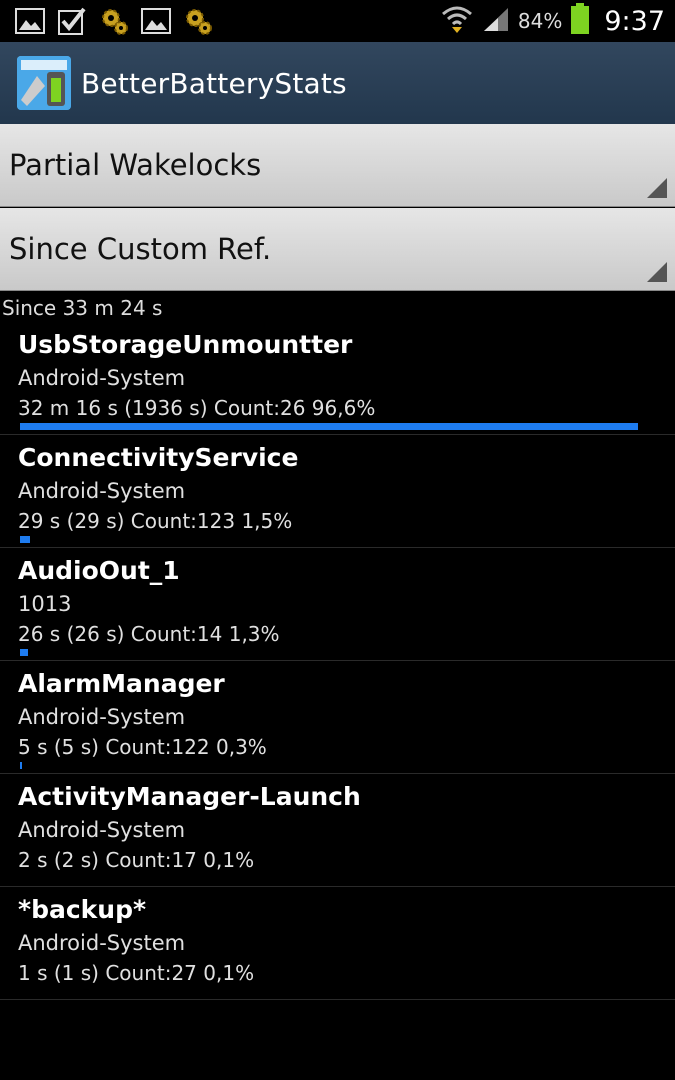 The image size is (675, 1080). I want to click on stat-type-value: Partial Wakelocks, so click(135, 165).